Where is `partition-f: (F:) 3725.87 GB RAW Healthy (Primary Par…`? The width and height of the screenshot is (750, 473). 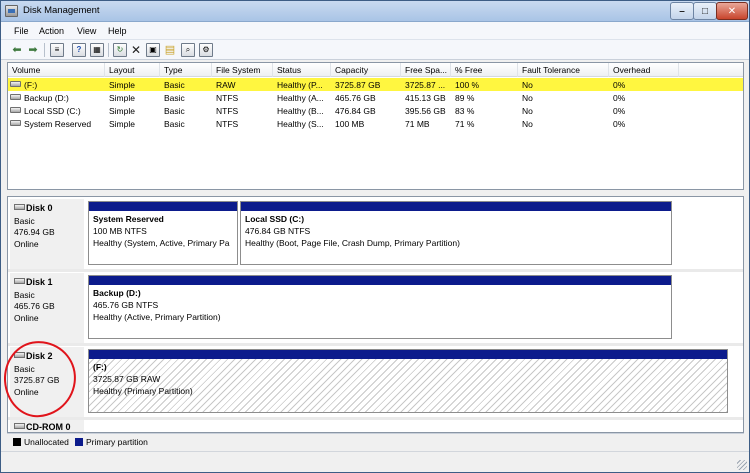 partition-f: (F:) 3725.87 GB RAW Healthy (Primary Par… is located at coordinates (408, 381).